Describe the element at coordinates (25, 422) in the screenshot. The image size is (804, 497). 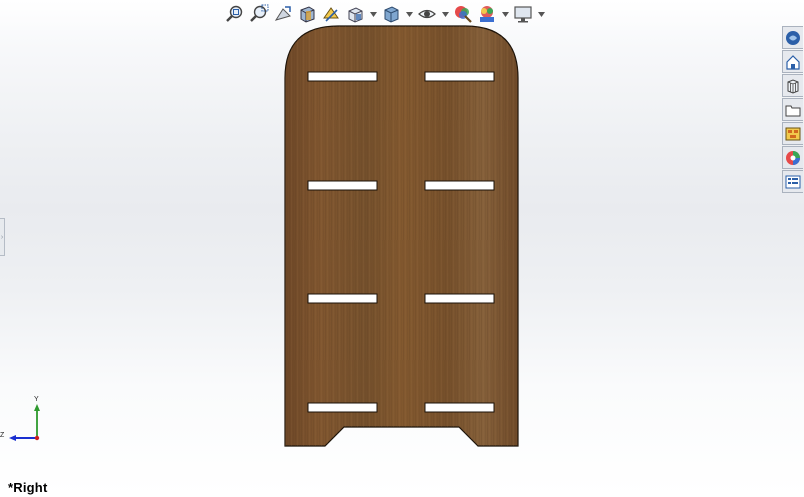
I see `reference-triad: Y Z` at that location.